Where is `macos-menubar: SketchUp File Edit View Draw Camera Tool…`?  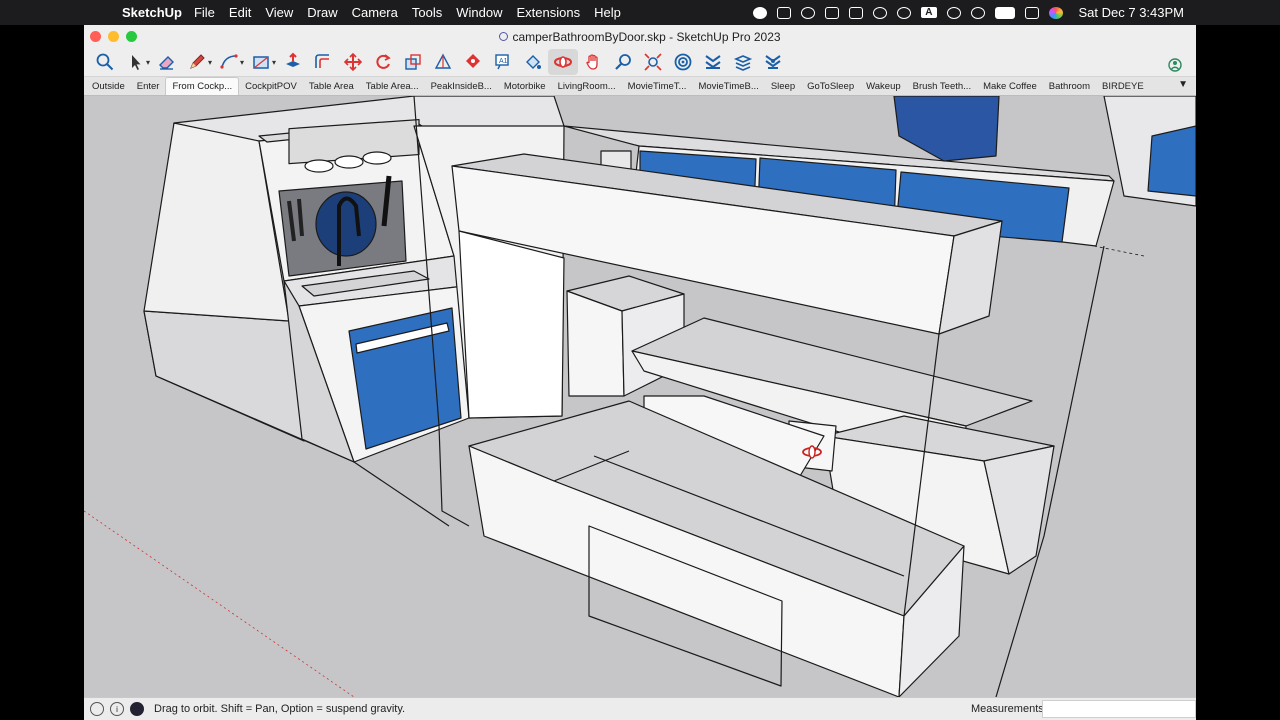
macos-menubar: SketchUp File Edit View Draw Camera Tool… is located at coordinates (640, 12).